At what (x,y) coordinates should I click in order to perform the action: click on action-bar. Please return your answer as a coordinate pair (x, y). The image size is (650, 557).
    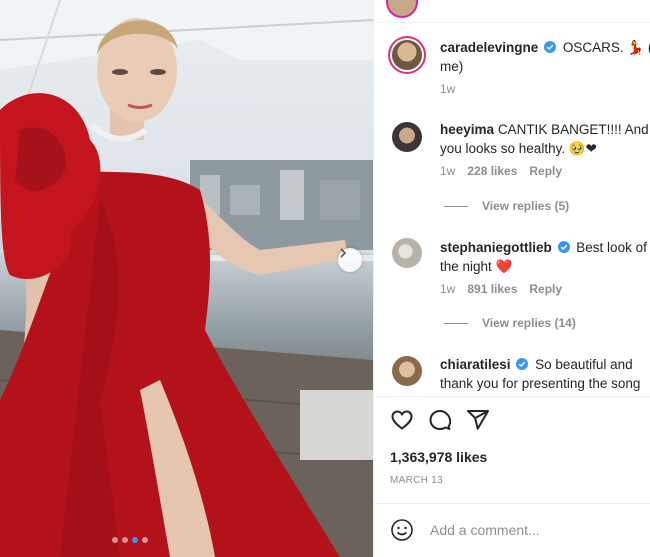
    Looking at the image, I should click on (440, 420).